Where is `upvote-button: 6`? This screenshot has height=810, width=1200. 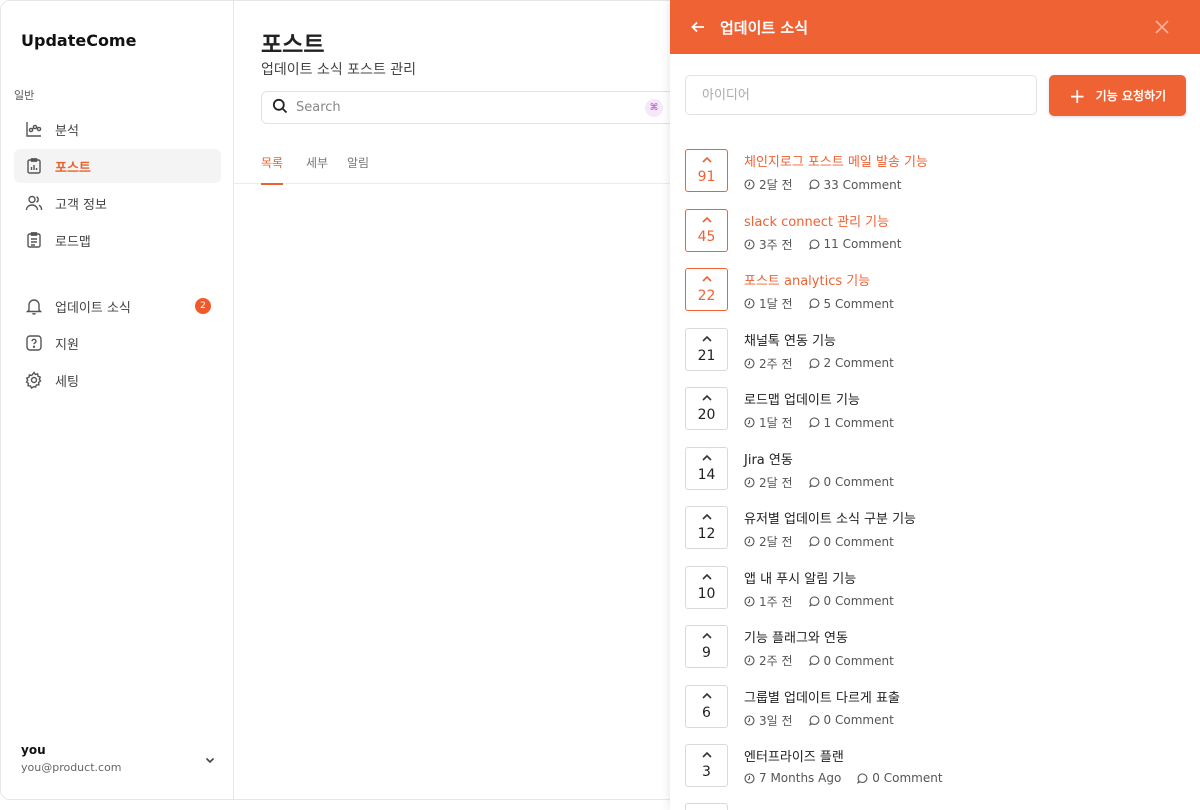
upvote-button: 6 is located at coordinates (706, 706).